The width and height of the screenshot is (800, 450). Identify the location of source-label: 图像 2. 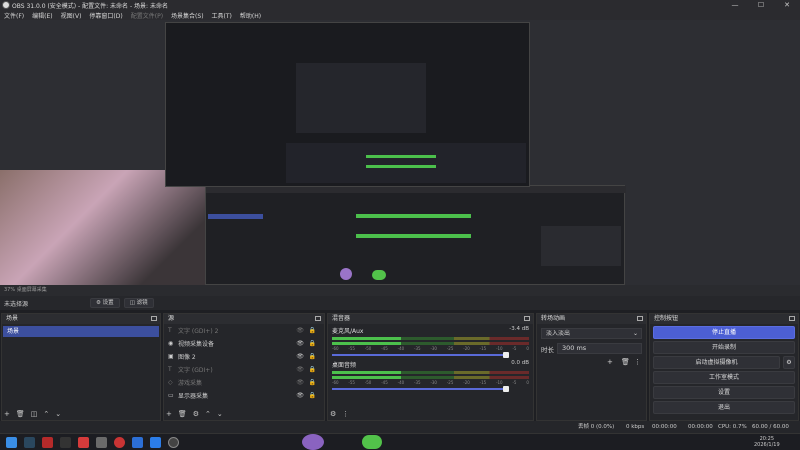
(187, 357).